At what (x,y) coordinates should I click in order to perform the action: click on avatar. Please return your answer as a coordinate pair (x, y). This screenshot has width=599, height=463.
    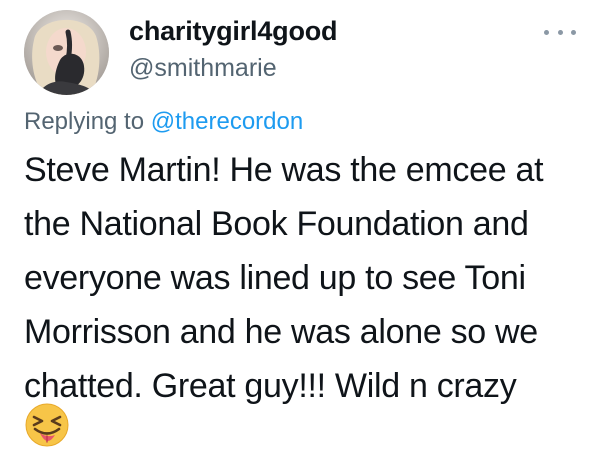
    Looking at the image, I should click on (66, 52).